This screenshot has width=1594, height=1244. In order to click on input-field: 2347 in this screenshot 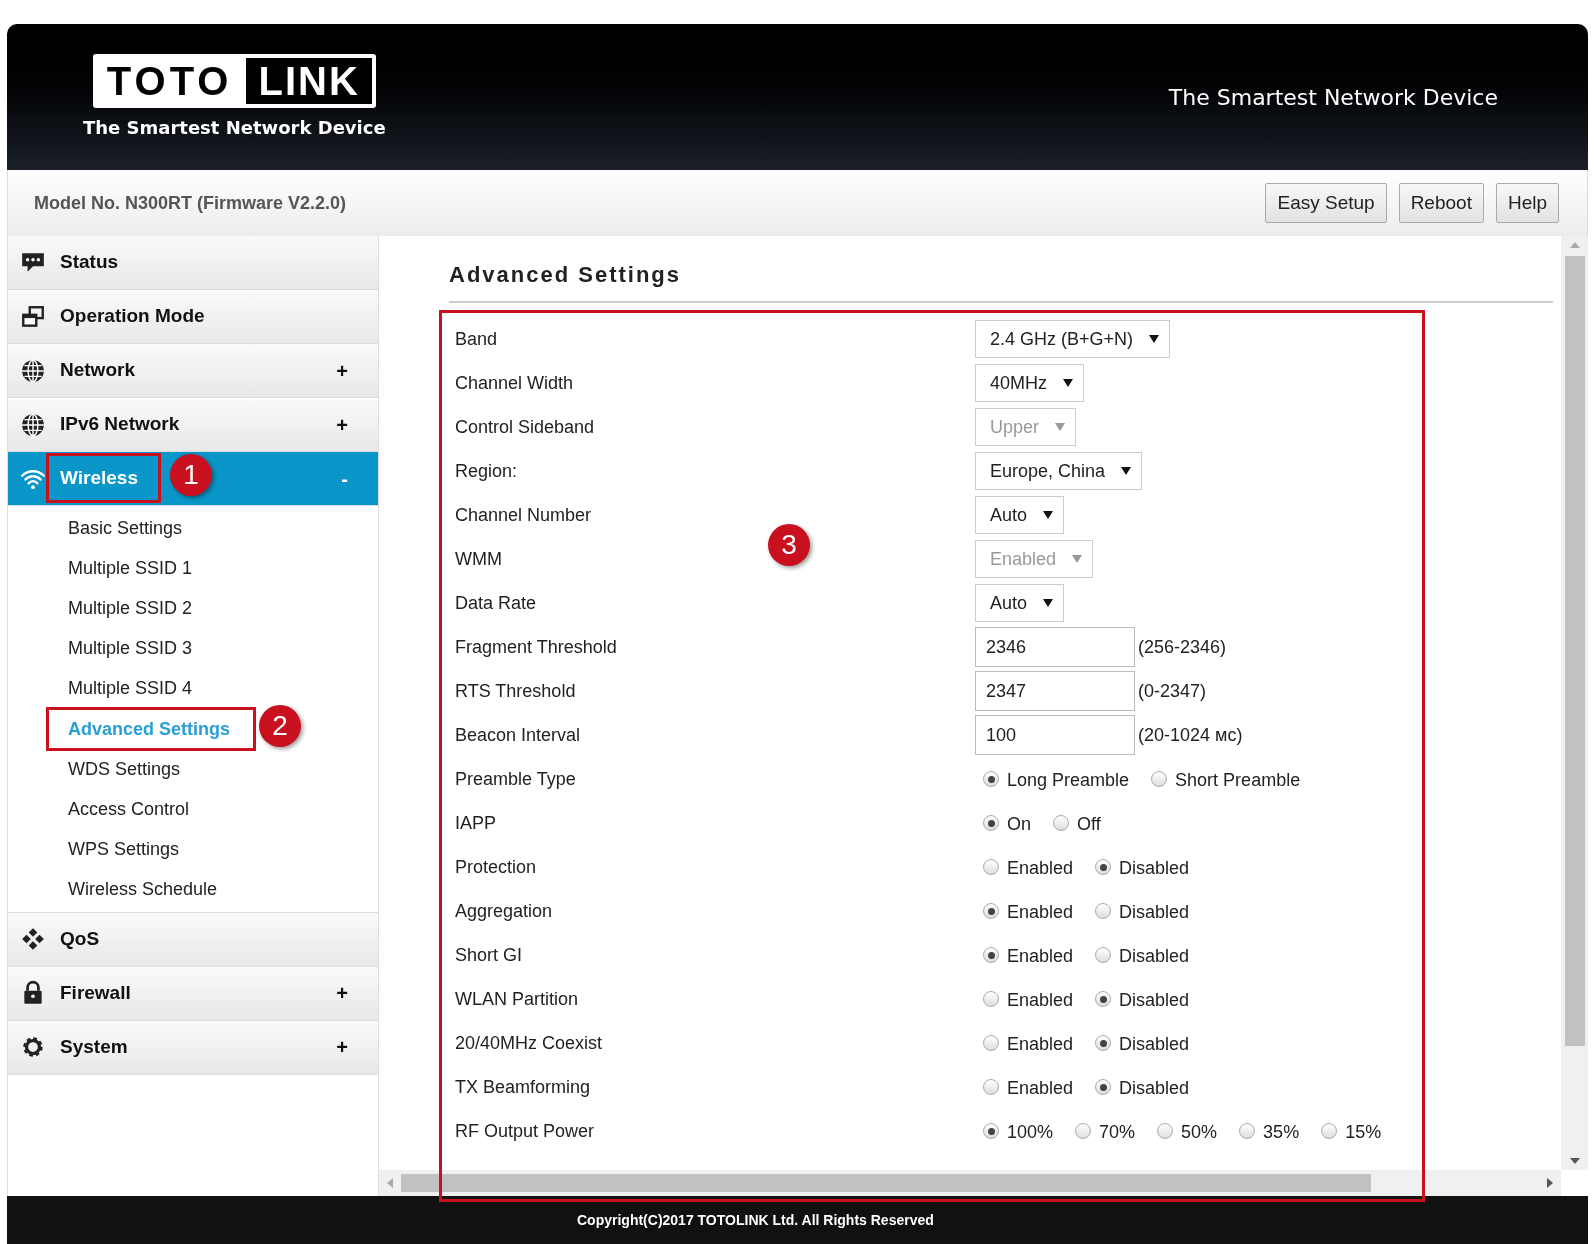, I will do `click(1055, 691)`.